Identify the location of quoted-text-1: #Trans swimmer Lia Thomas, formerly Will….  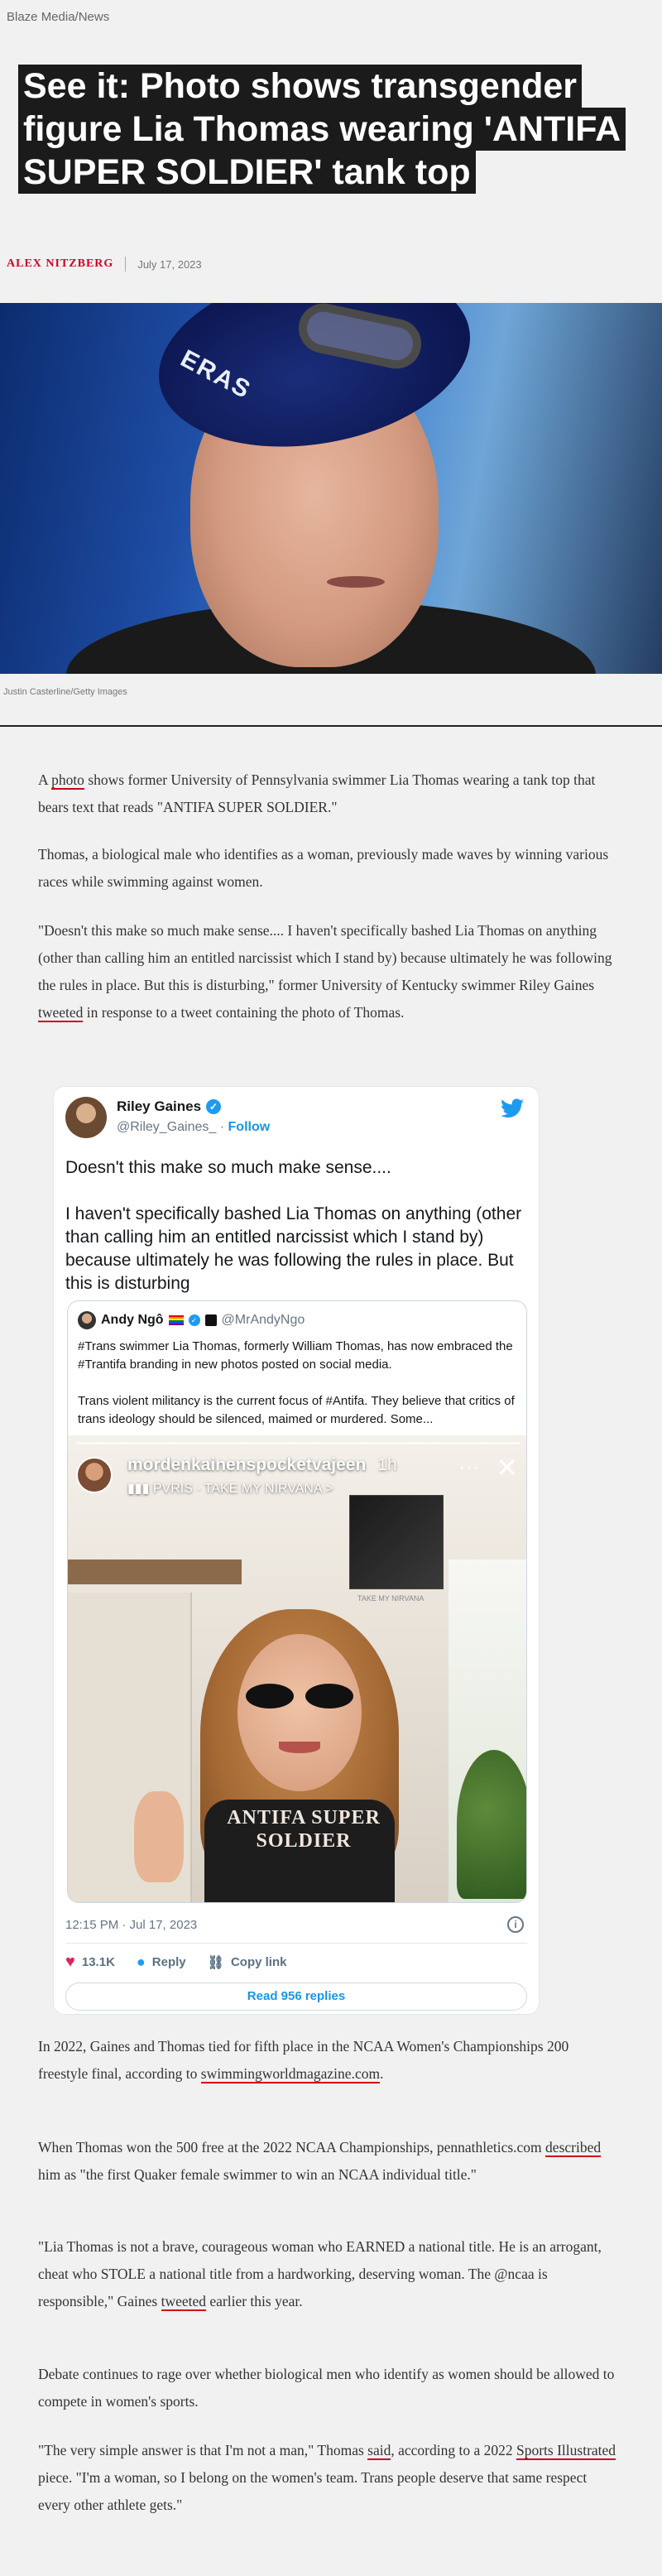
(295, 1355).